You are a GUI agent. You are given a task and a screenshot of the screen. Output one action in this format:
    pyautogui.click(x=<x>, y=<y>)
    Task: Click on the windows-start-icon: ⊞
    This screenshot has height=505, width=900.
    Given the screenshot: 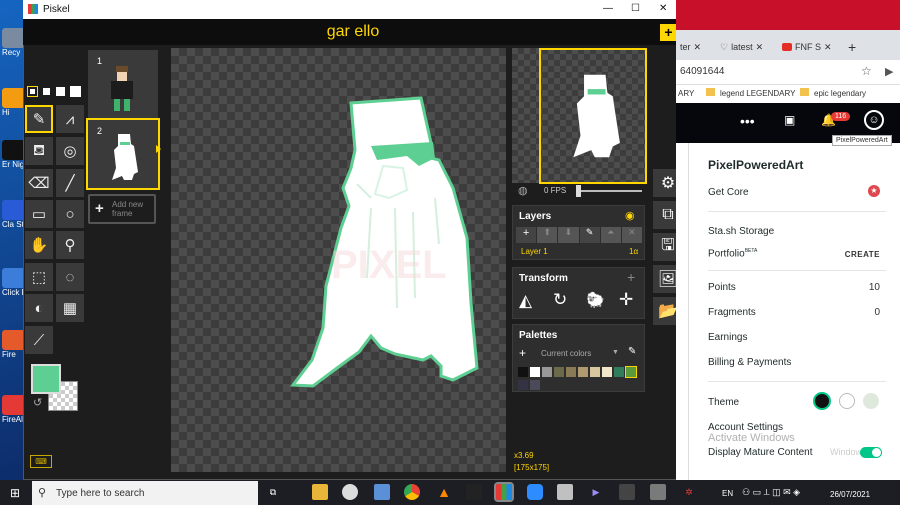 What is the action you would take?
    pyautogui.click(x=15, y=493)
    